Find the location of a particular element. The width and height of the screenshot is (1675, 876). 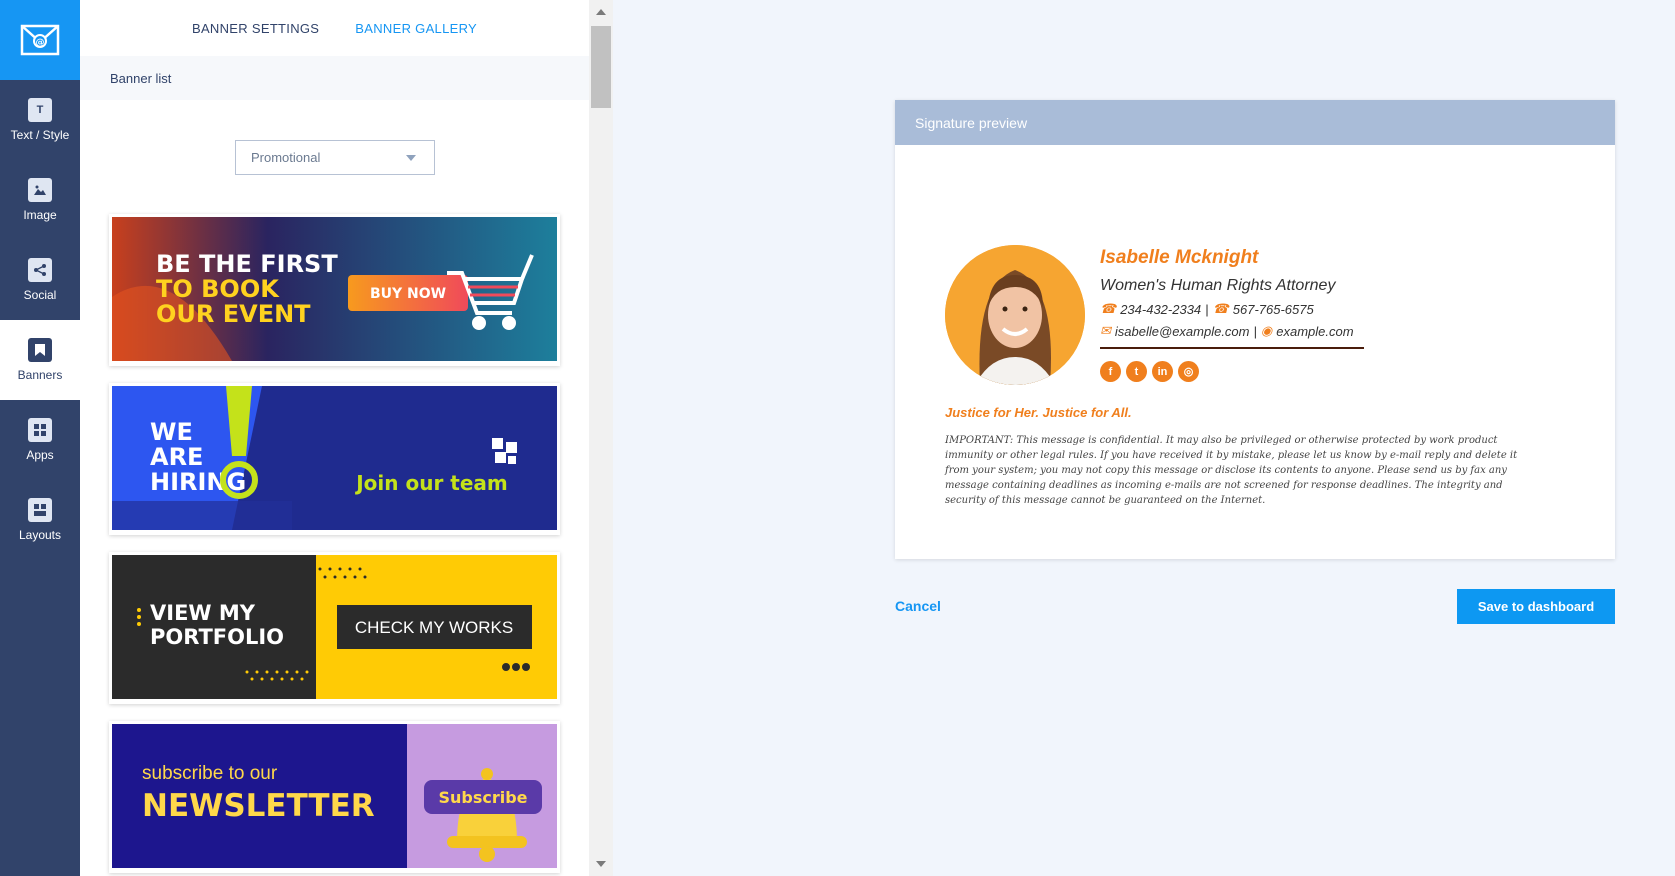

banner-newsletter-image: subscribe to our NEWSLETTER Subscribe is located at coordinates (334, 796).